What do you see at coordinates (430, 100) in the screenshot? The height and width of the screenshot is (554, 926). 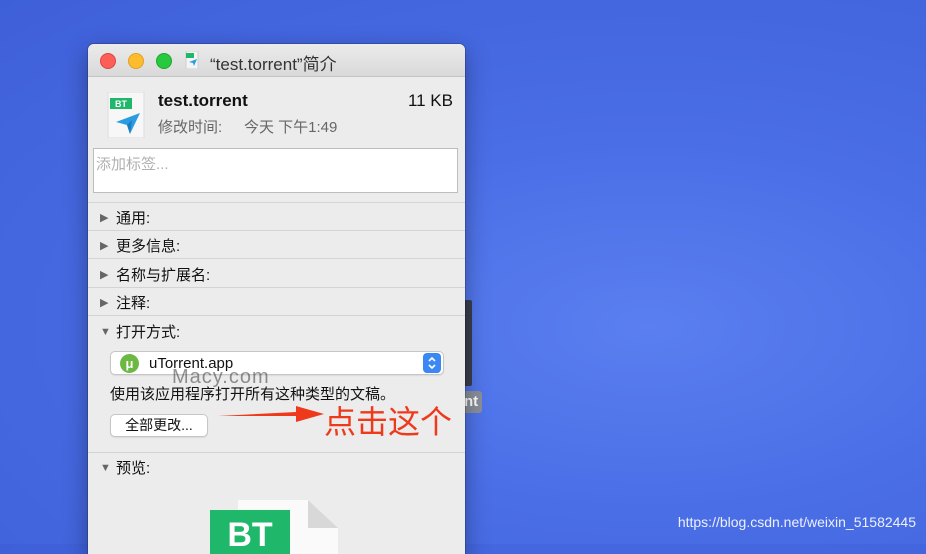 I see `file-size: 11 KB` at bounding box center [430, 100].